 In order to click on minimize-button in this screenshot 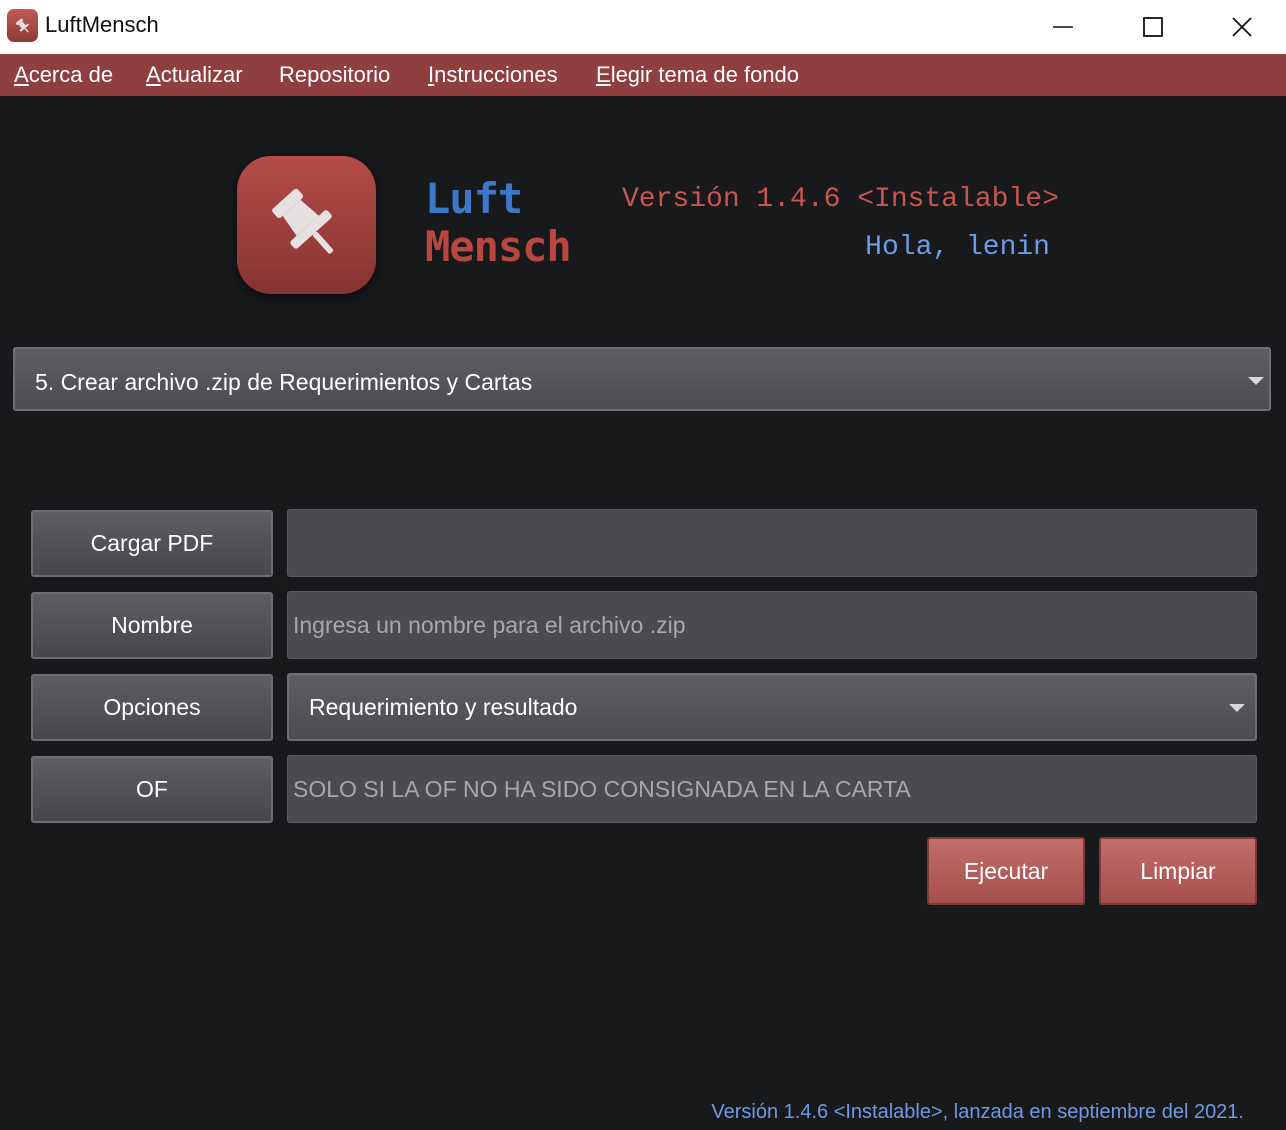, I will do `click(1063, 27)`.